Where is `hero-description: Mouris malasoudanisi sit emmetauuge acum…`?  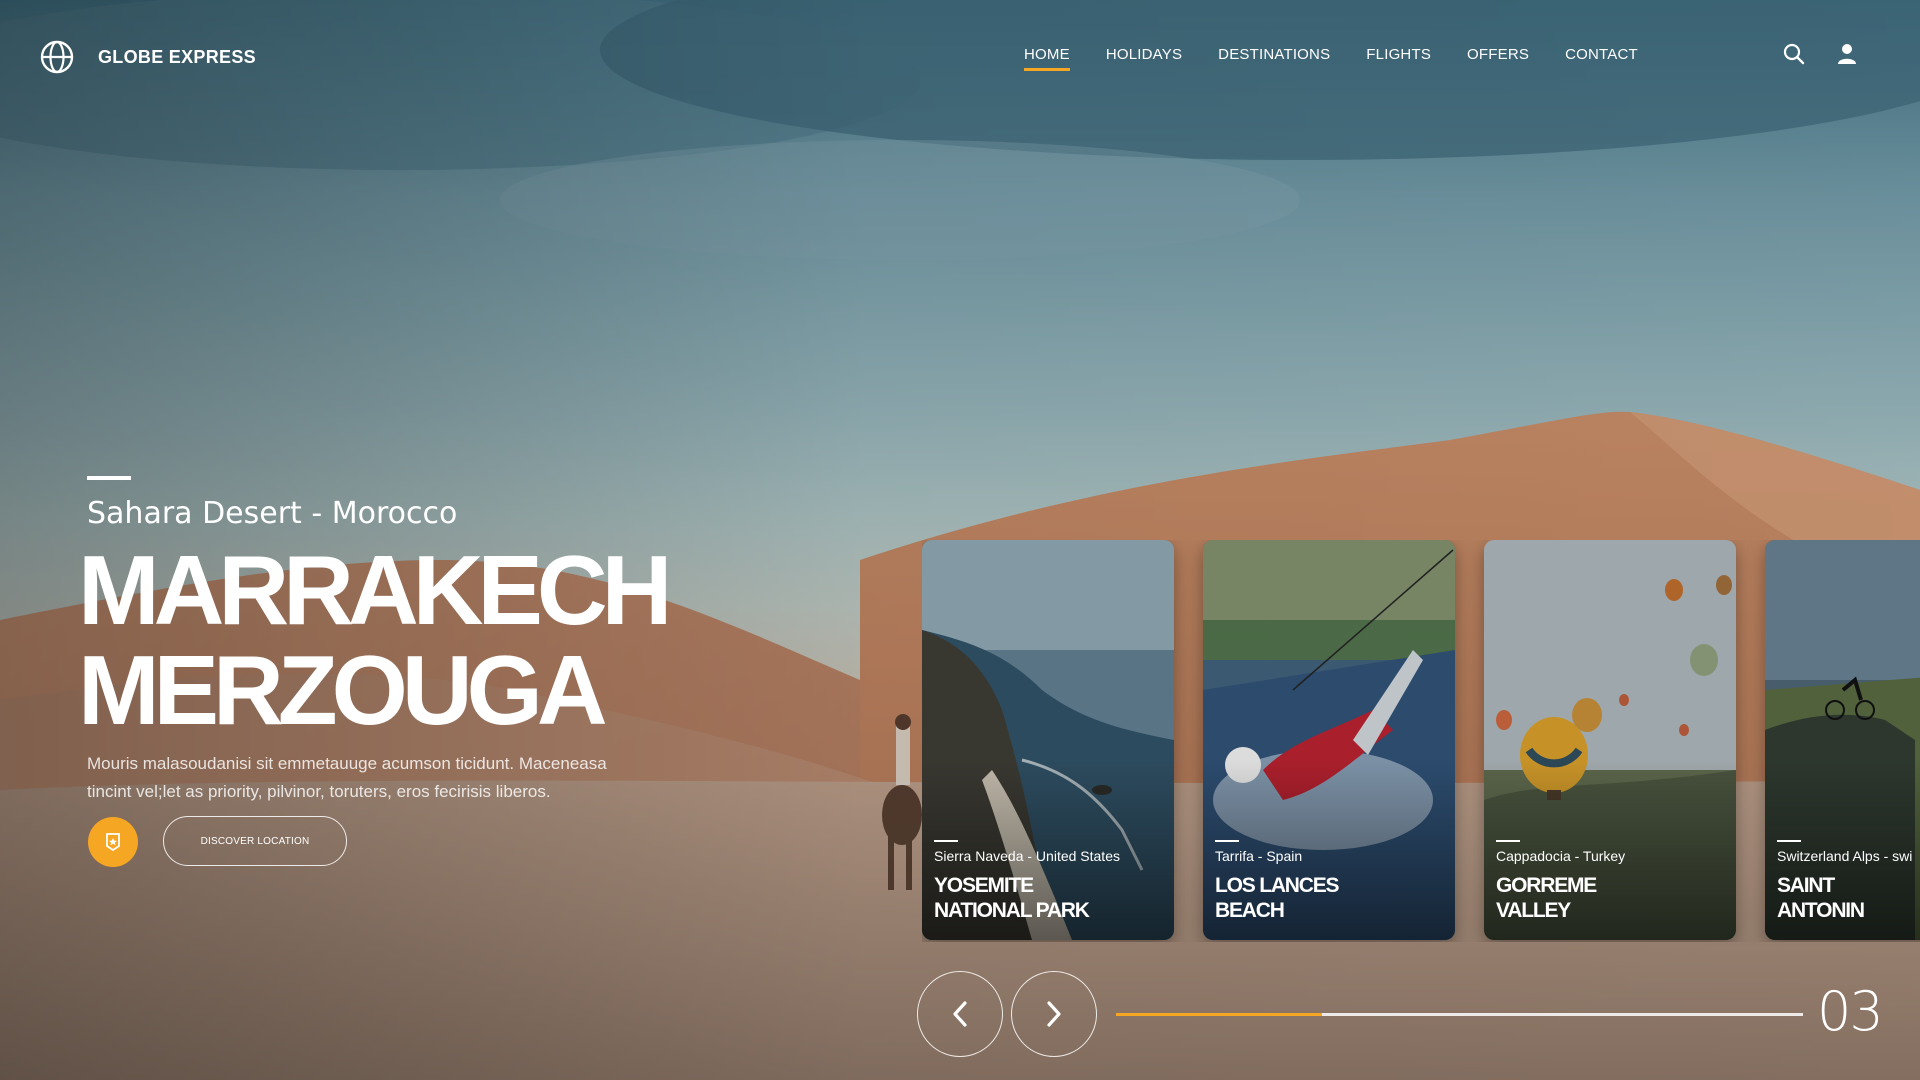 hero-description: Mouris malasoudanisi sit emmetauuge acum… is located at coordinates (347, 777).